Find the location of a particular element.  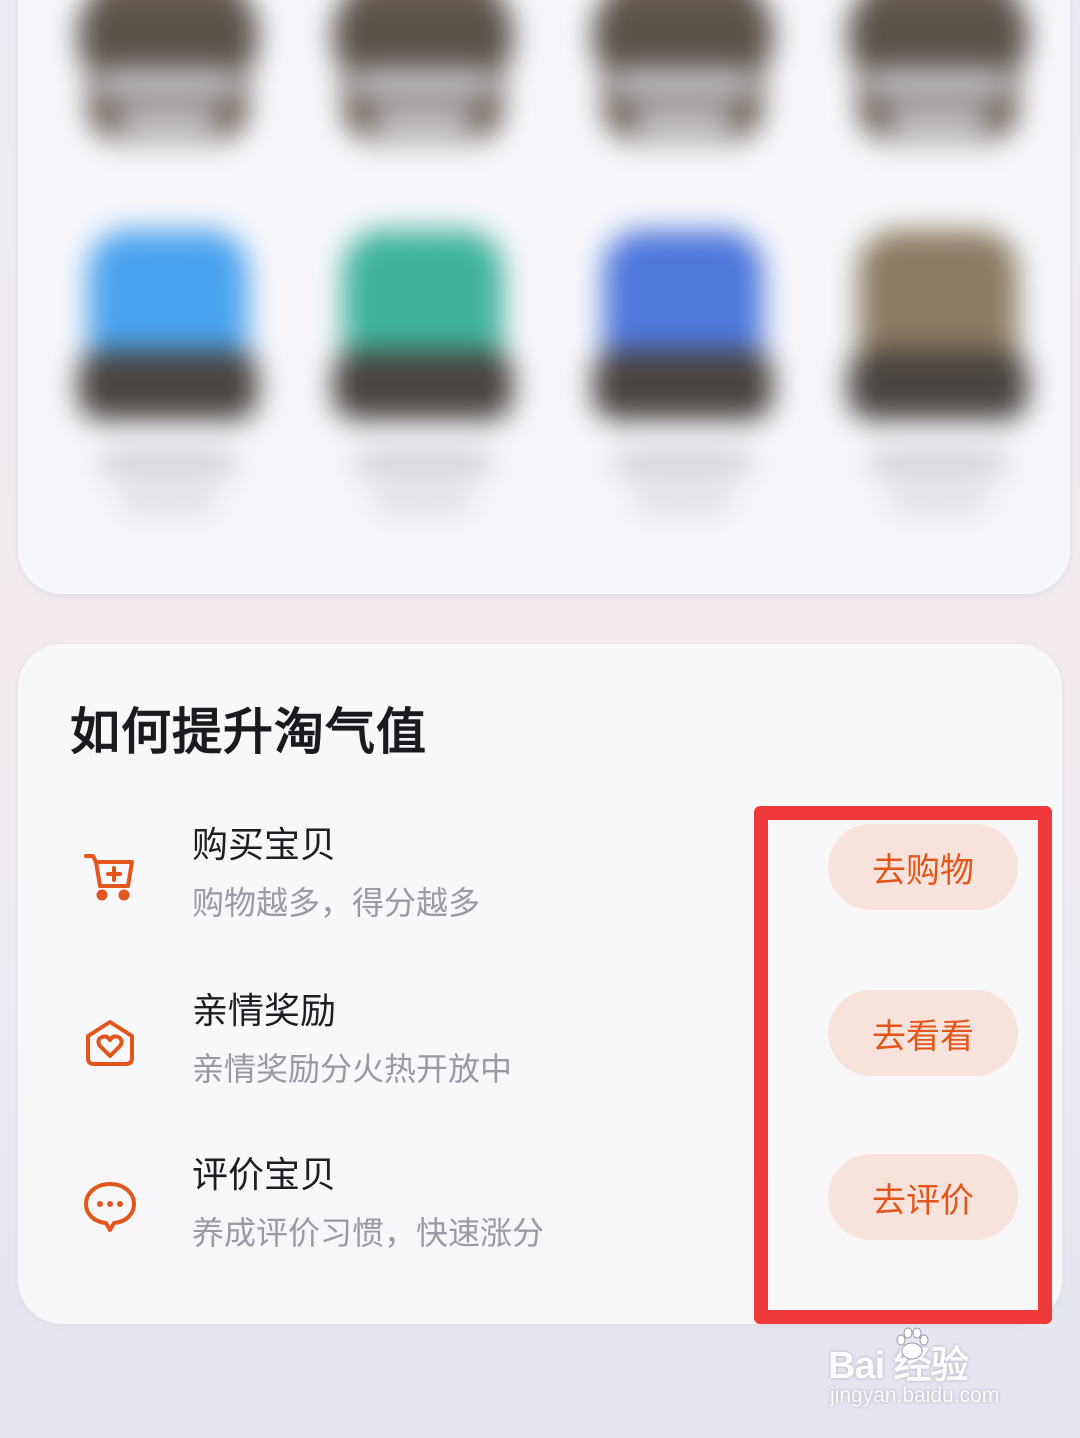

watermark-url: jingyan.baidu.com is located at coordinates (915, 1395).